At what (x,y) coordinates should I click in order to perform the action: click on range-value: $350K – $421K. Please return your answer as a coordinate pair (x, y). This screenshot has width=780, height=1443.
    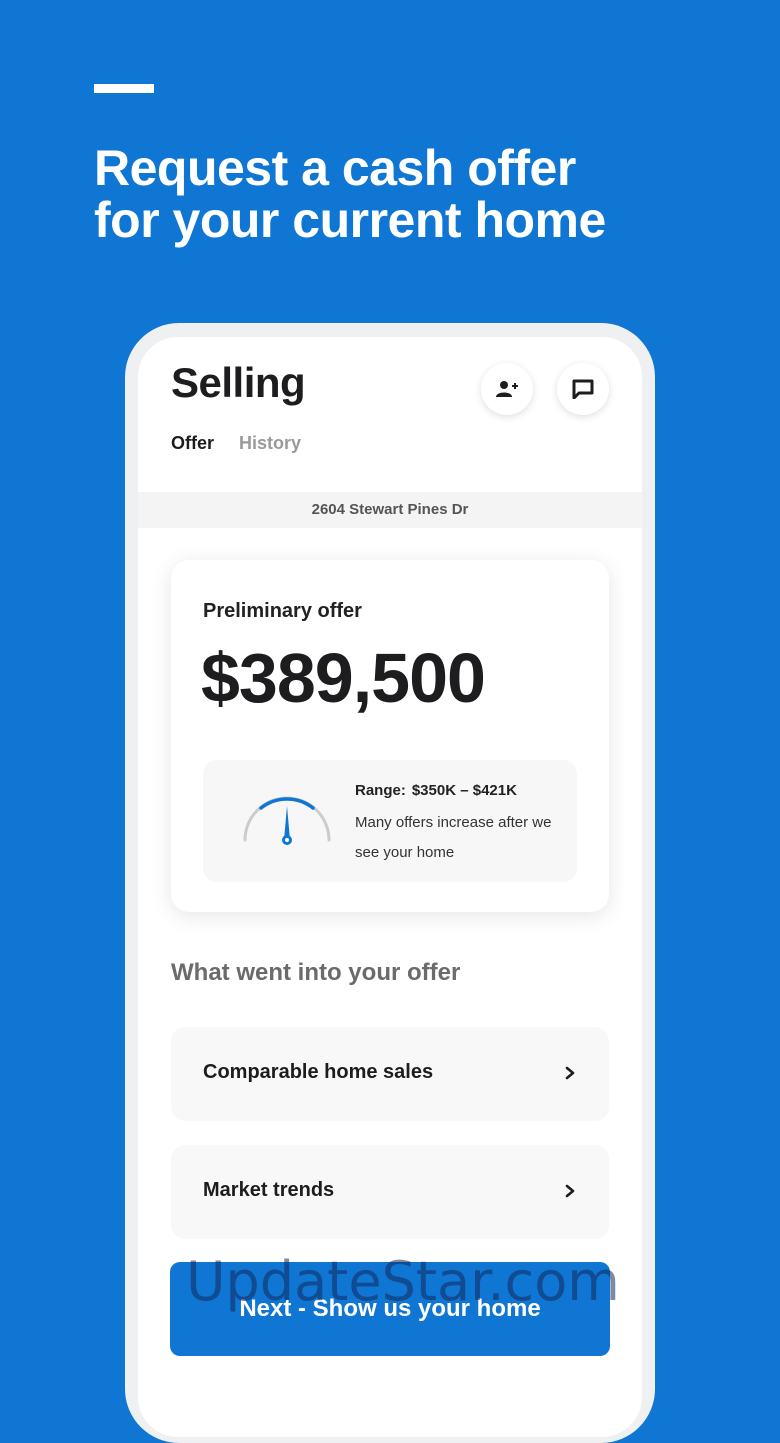
    Looking at the image, I should click on (464, 790).